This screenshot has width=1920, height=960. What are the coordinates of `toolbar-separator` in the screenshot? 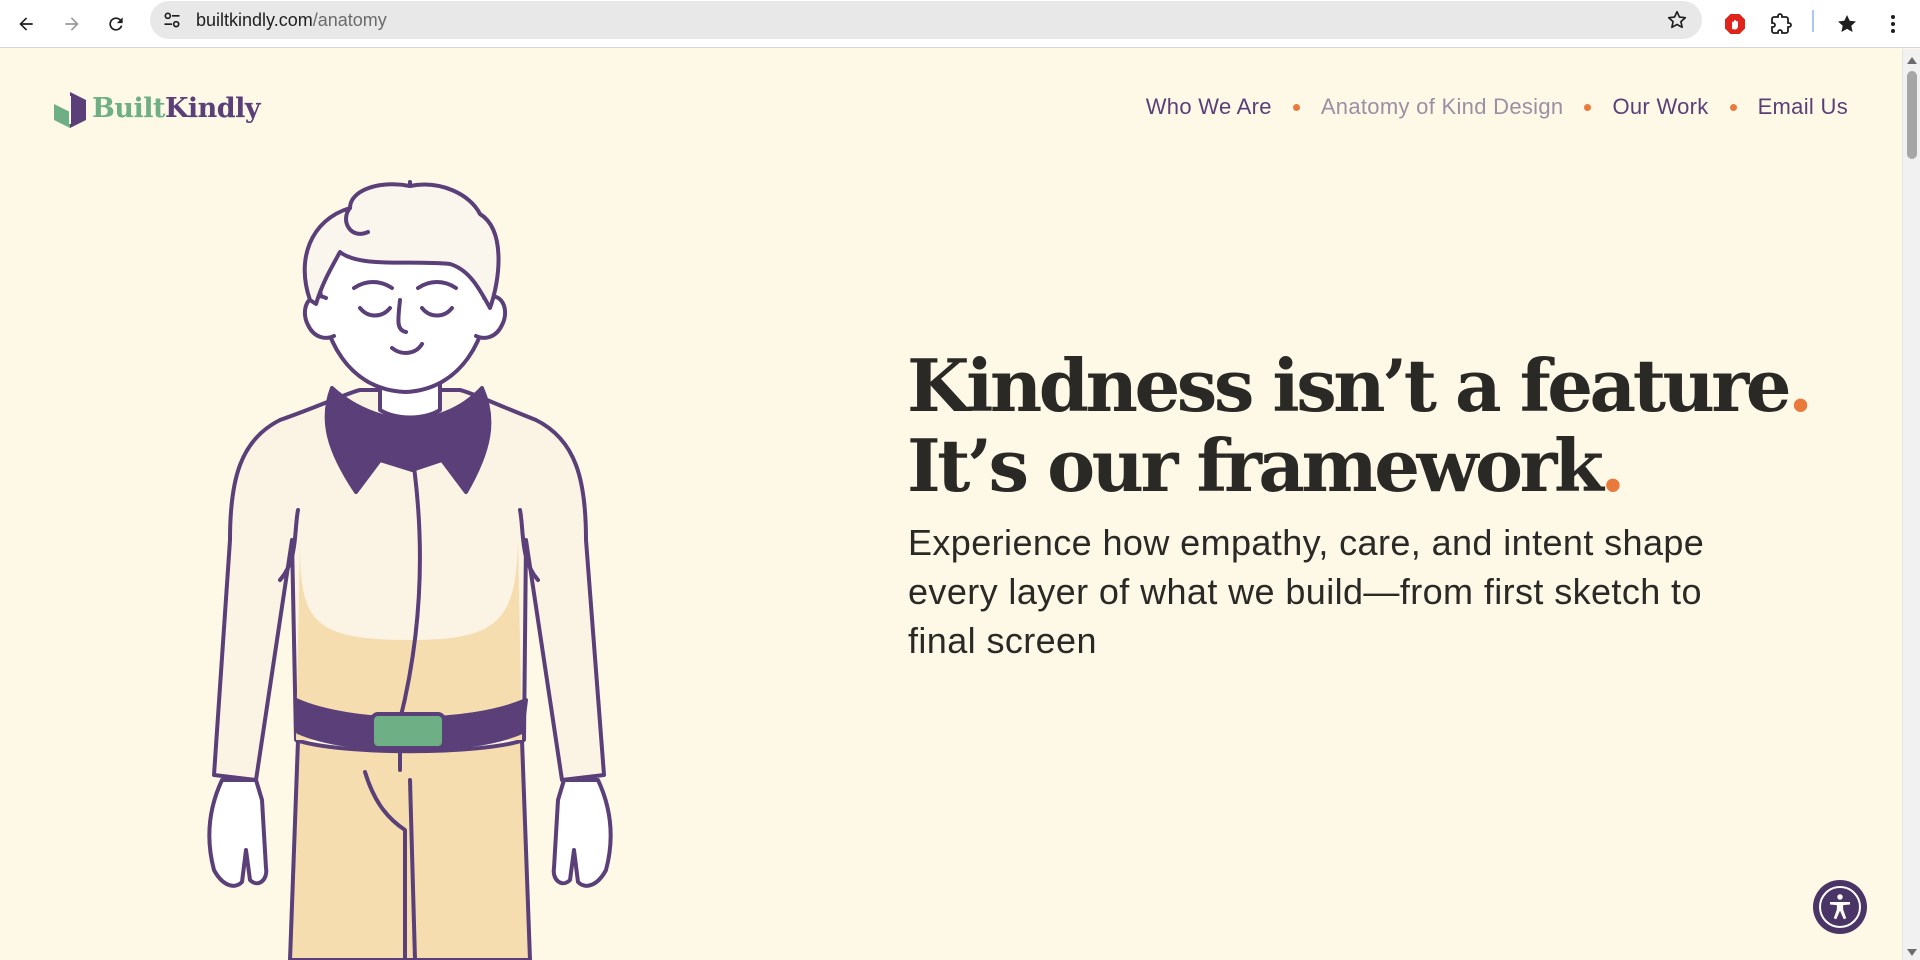 It's located at (1813, 21).